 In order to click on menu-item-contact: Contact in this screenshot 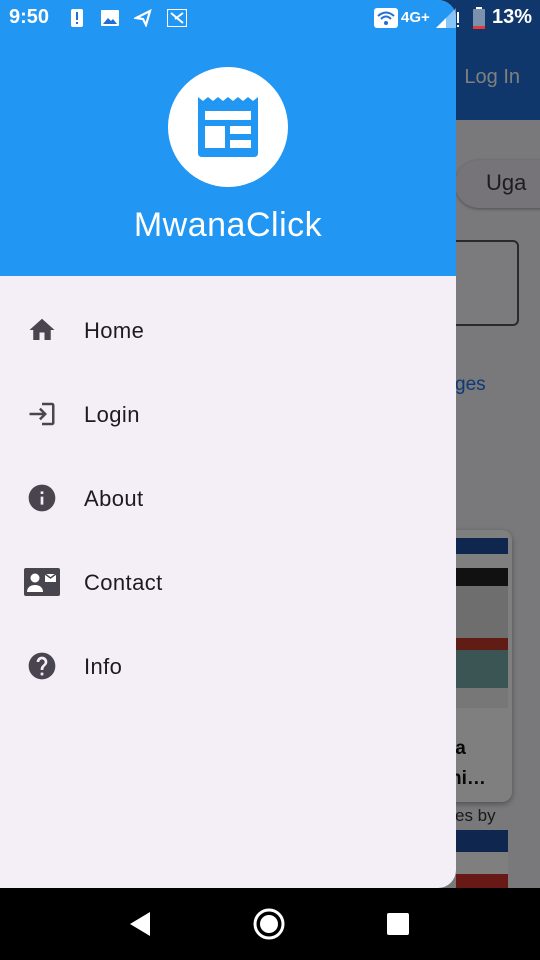, I will do `click(228, 582)`.